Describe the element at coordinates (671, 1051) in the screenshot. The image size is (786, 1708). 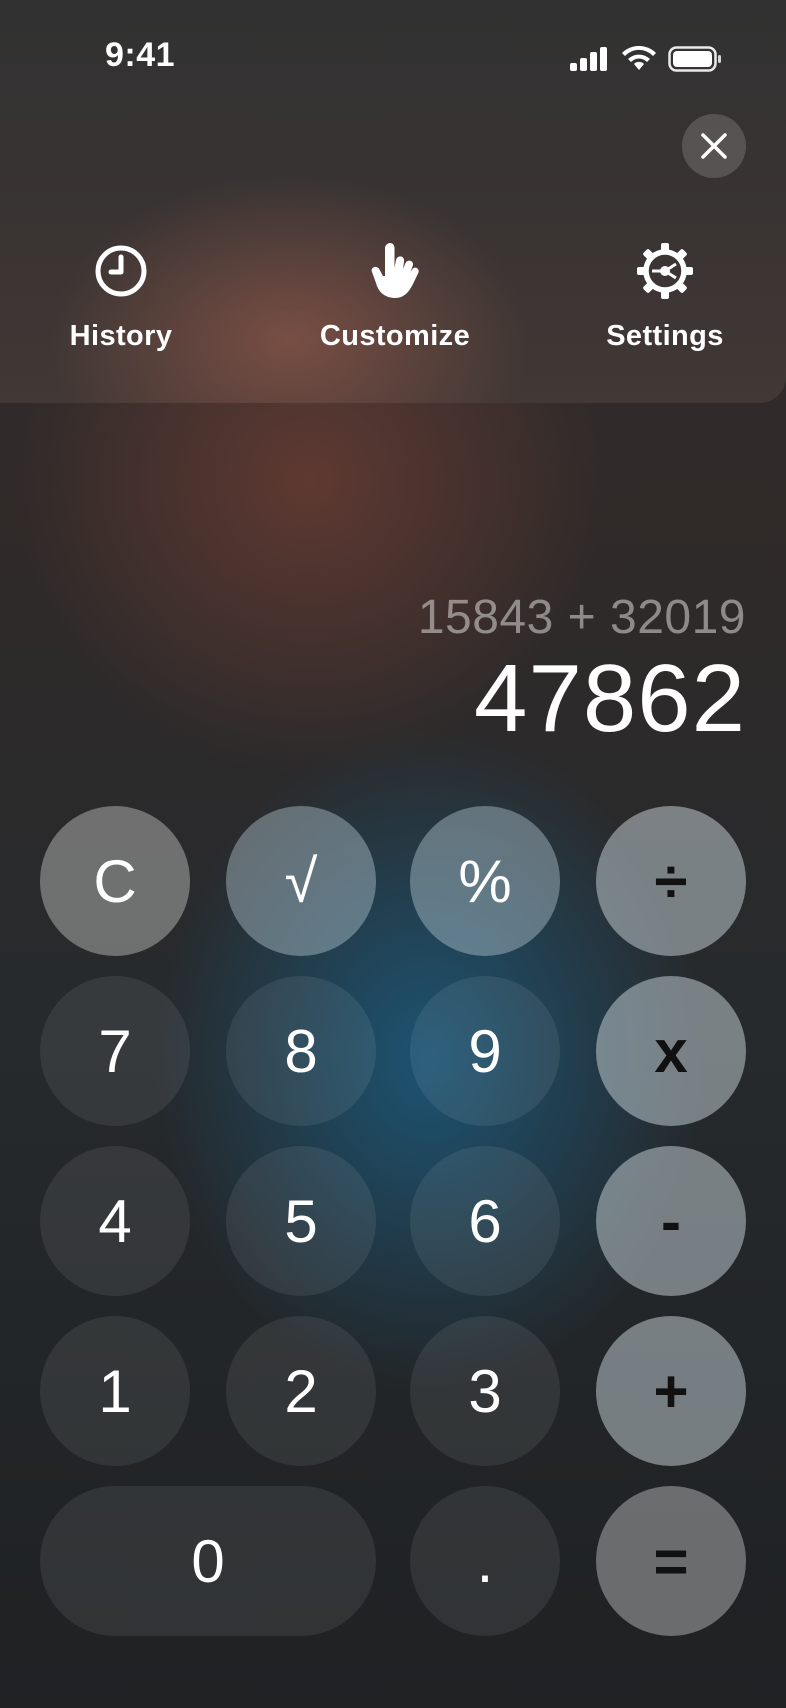
I see `multiply-key: x` at that location.